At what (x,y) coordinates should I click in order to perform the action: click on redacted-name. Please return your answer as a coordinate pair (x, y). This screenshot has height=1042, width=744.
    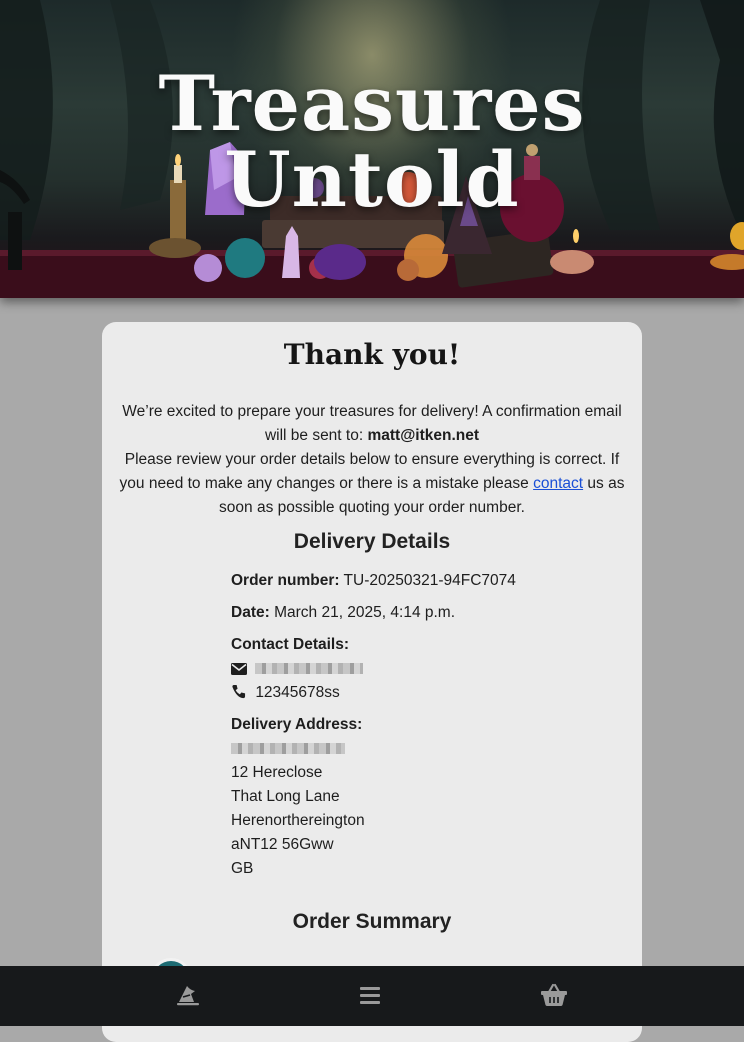
    Looking at the image, I should click on (288, 748).